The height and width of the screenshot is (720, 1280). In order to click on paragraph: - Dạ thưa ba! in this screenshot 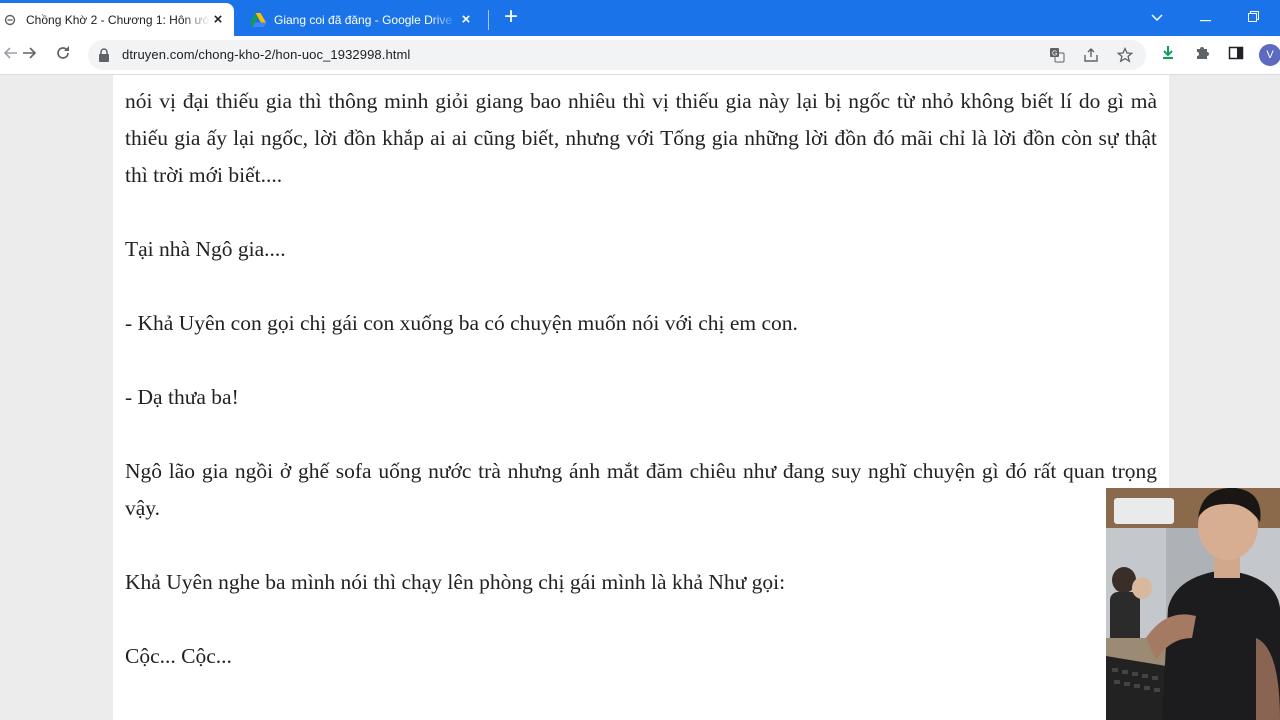, I will do `click(182, 397)`.